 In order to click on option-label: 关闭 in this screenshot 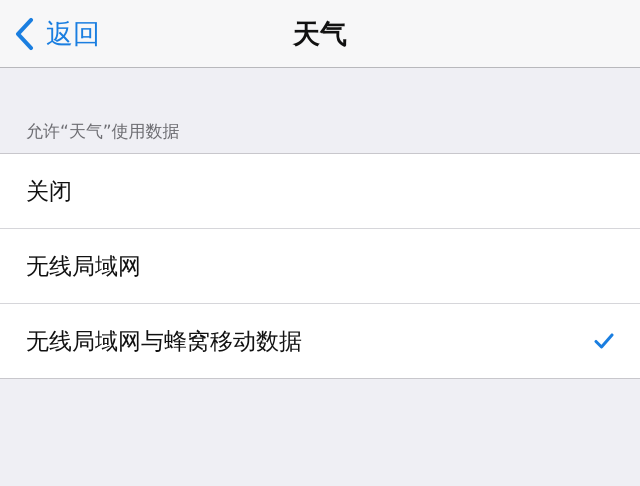, I will do `click(49, 192)`.